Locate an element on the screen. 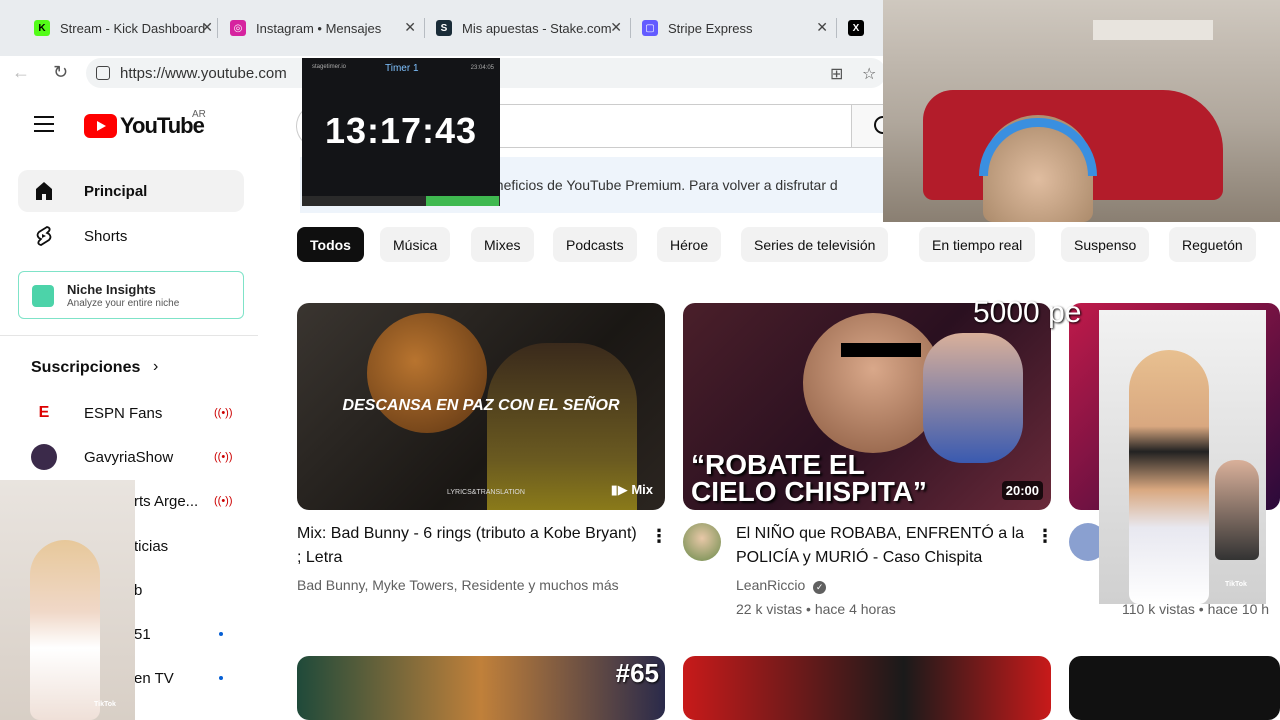  site-info-icon is located at coordinates (103, 73).